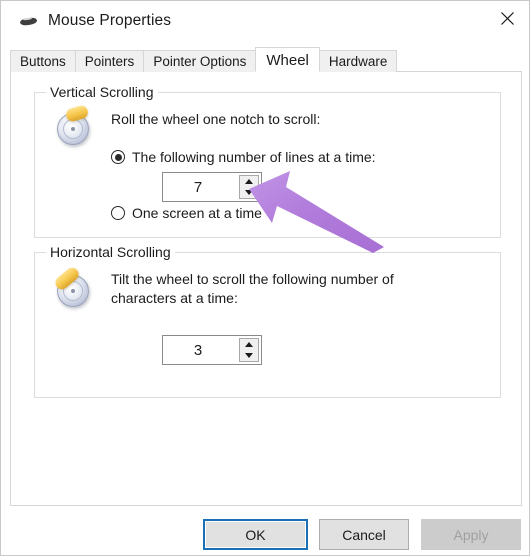 Image resolution: width=530 pixels, height=556 pixels. I want to click on tab-buttons: Buttons, so click(43, 61).